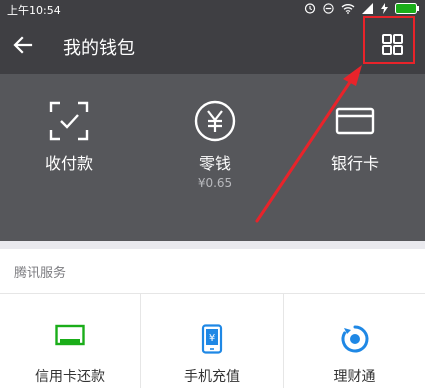 Image resolution: width=425 pixels, height=388 pixels. Describe the element at coordinates (34, 10) in the screenshot. I see `status-time: 上午10:54` at that location.